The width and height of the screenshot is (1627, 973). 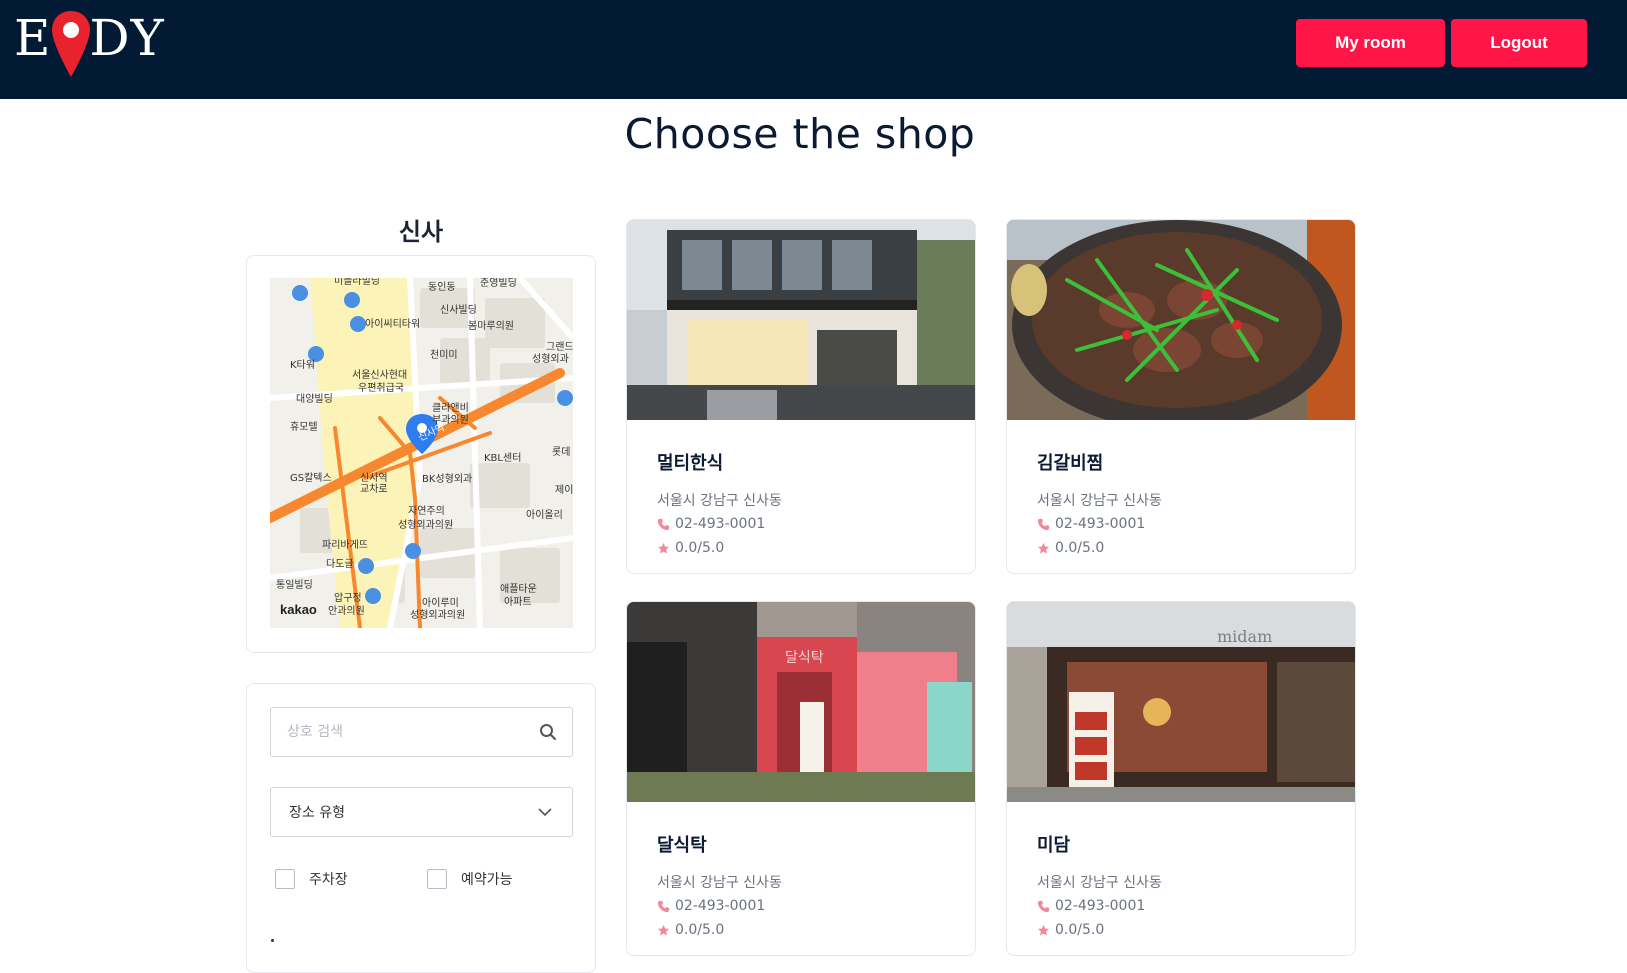 What do you see at coordinates (33, 38) in the screenshot?
I see `logo-letter-e: E` at bounding box center [33, 38].